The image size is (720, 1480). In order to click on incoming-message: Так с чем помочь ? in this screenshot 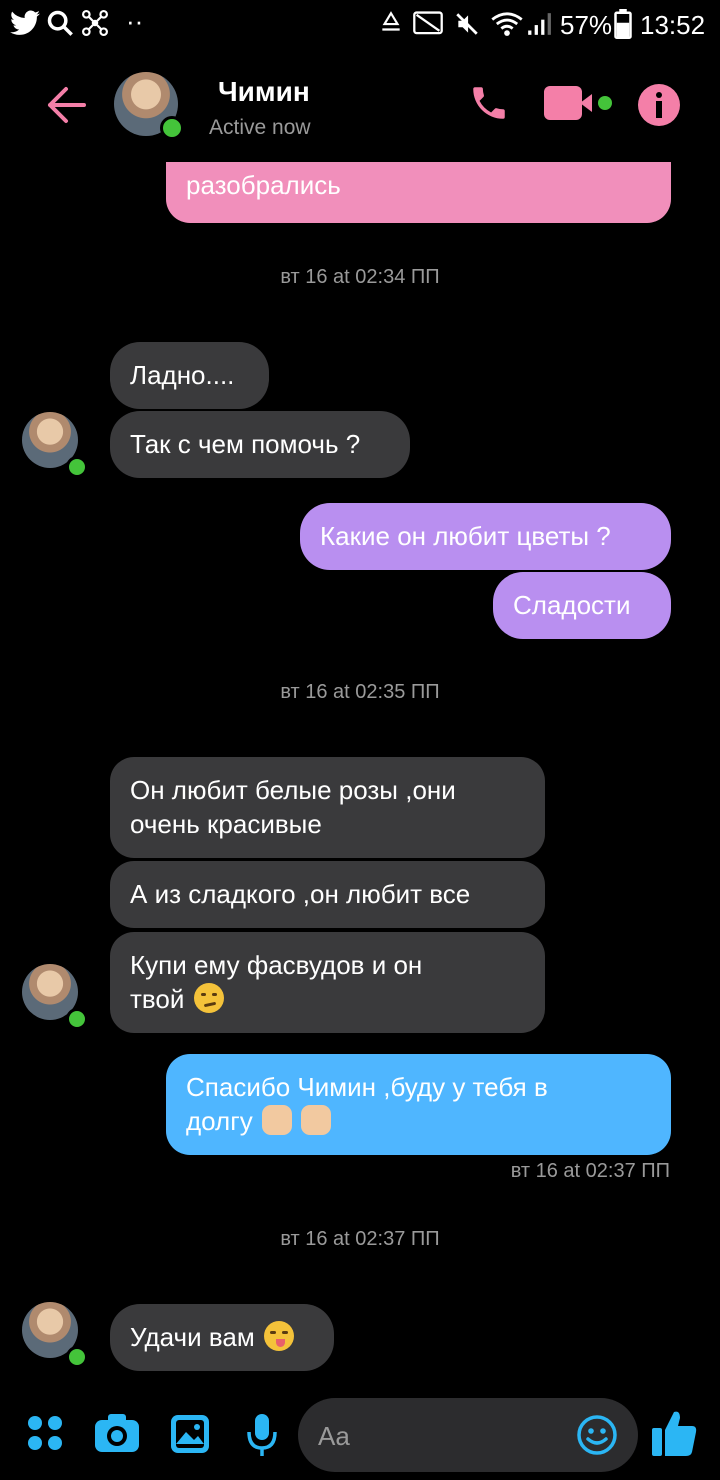, I will do `click(260, 444)`.